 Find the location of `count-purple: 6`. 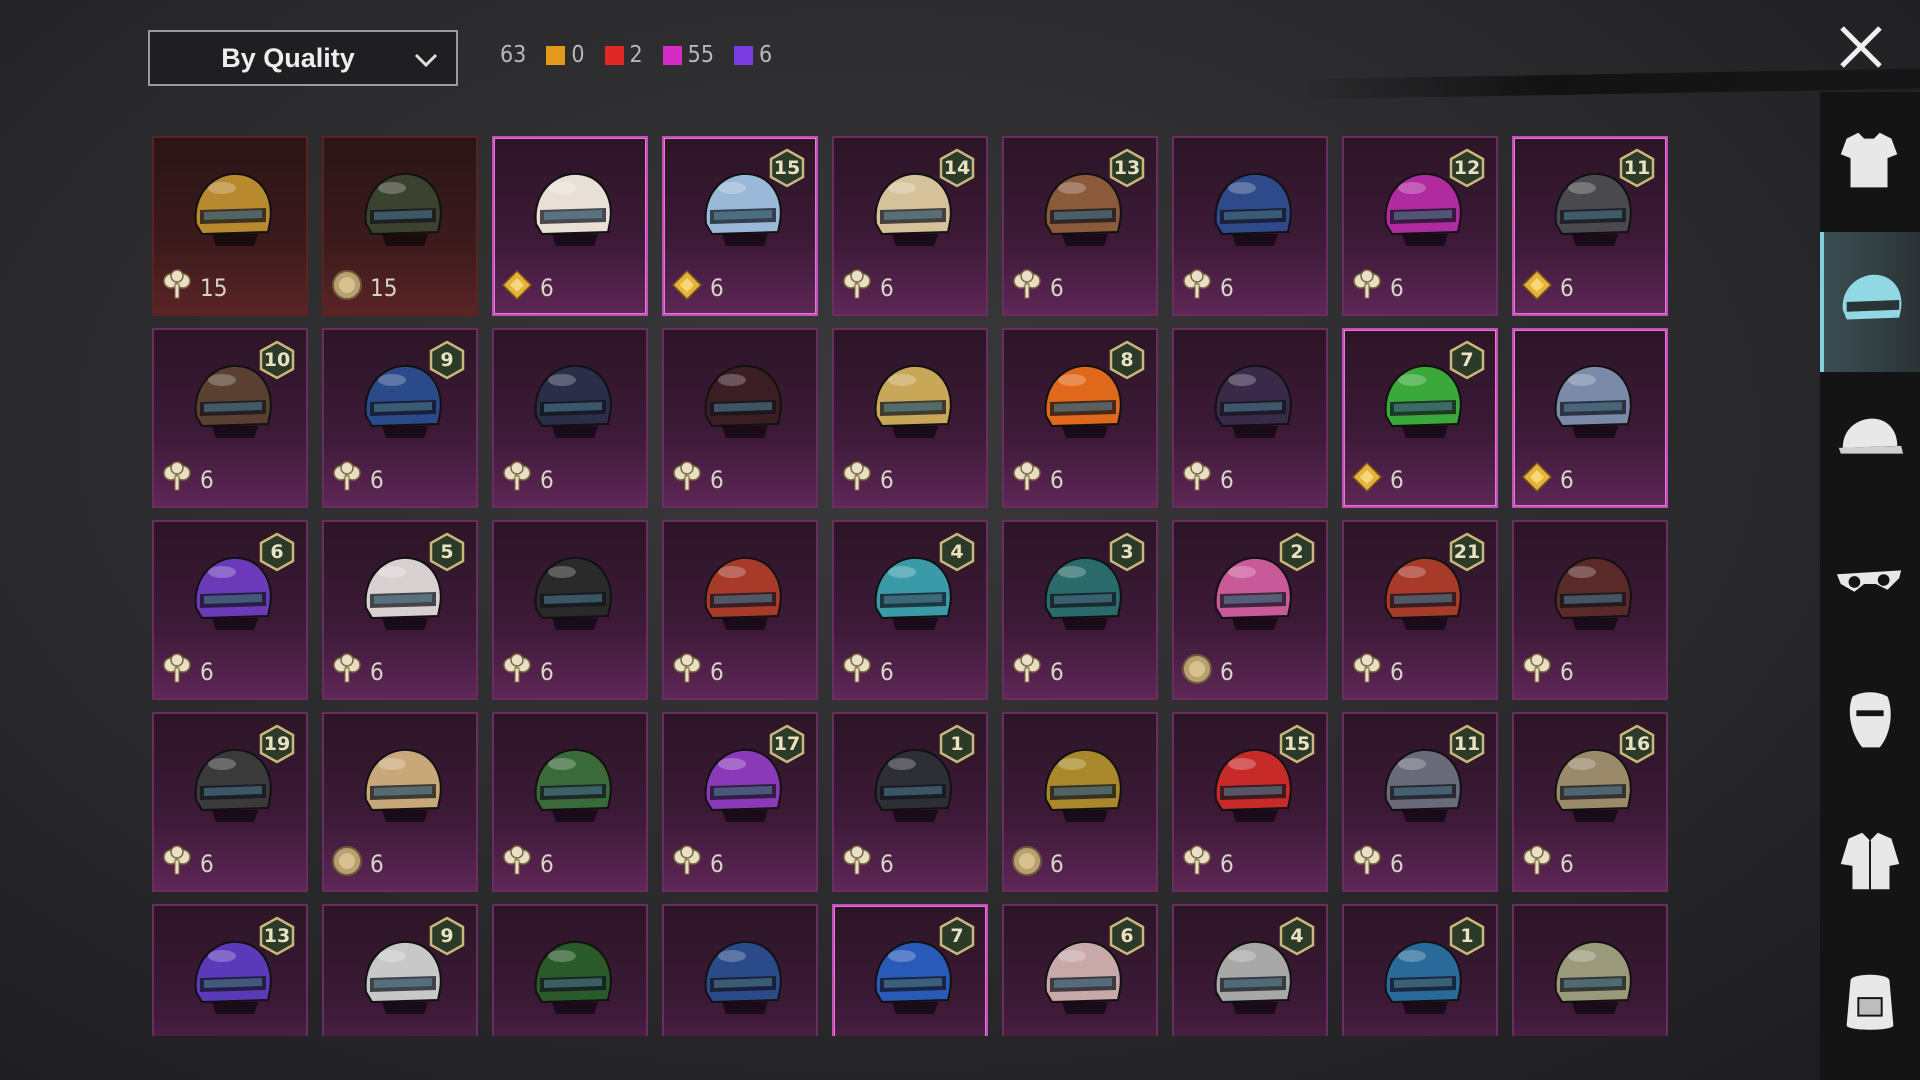

count-purple: 6 is located at coordinates (753, 55).